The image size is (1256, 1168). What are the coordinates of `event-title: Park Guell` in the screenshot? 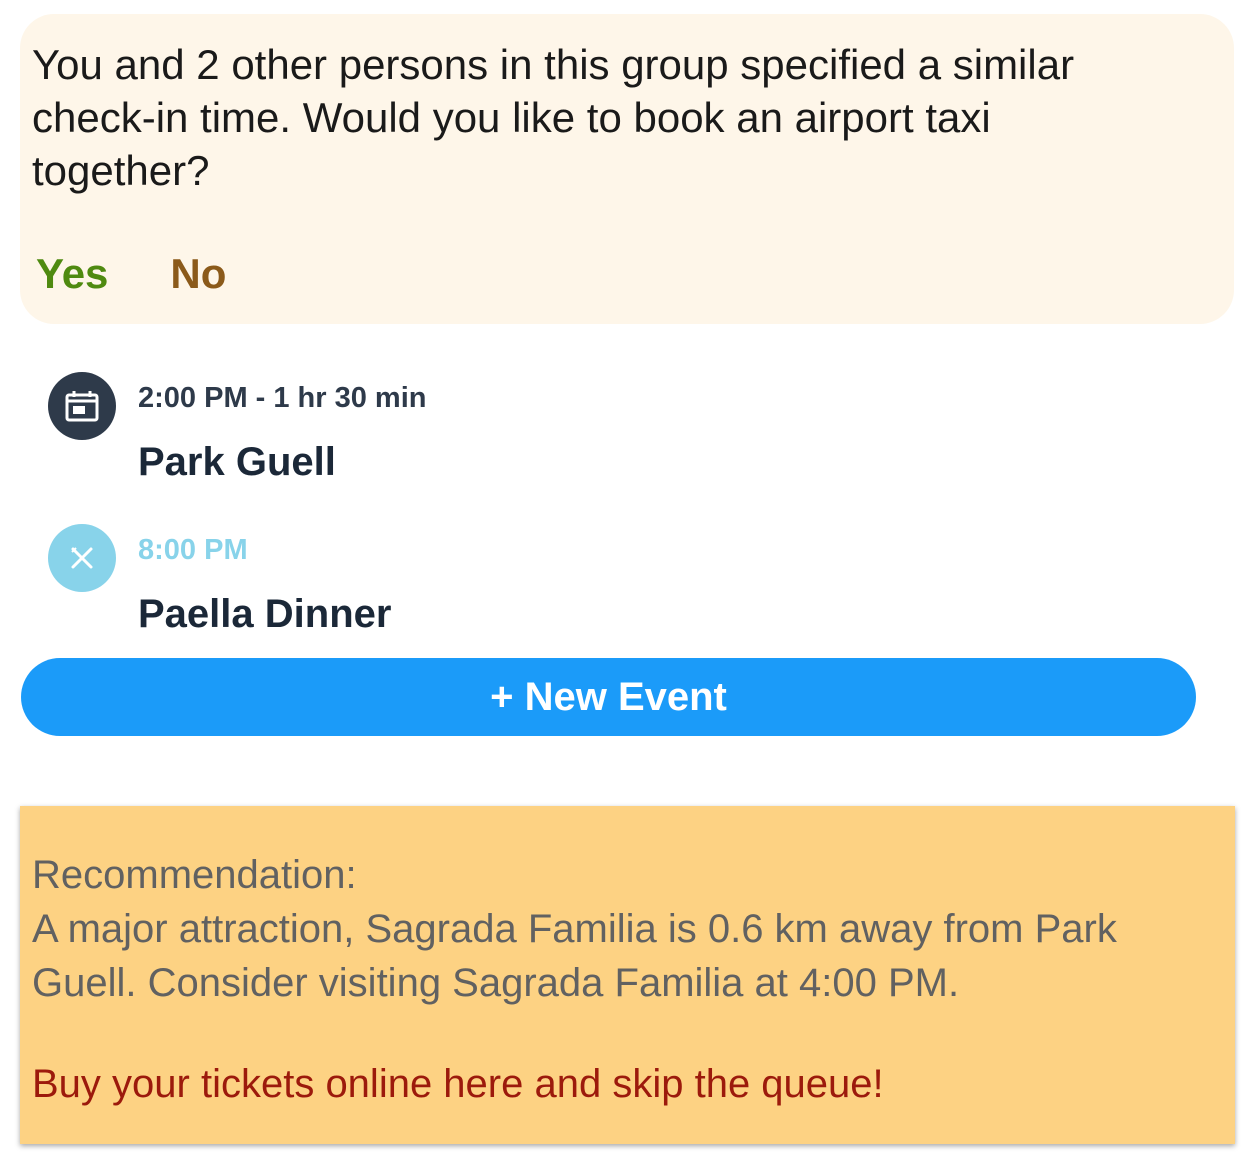 It's located at (237, 462).